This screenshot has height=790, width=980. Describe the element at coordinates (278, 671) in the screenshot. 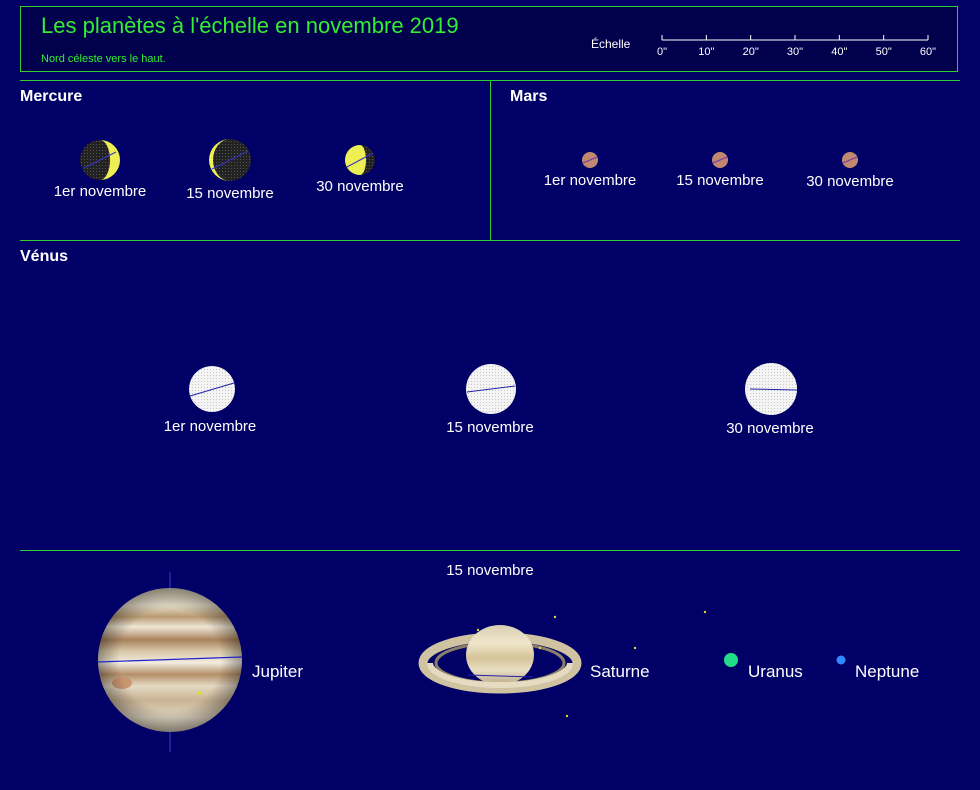

I see `jupiter-label: Jupiter` at that location.